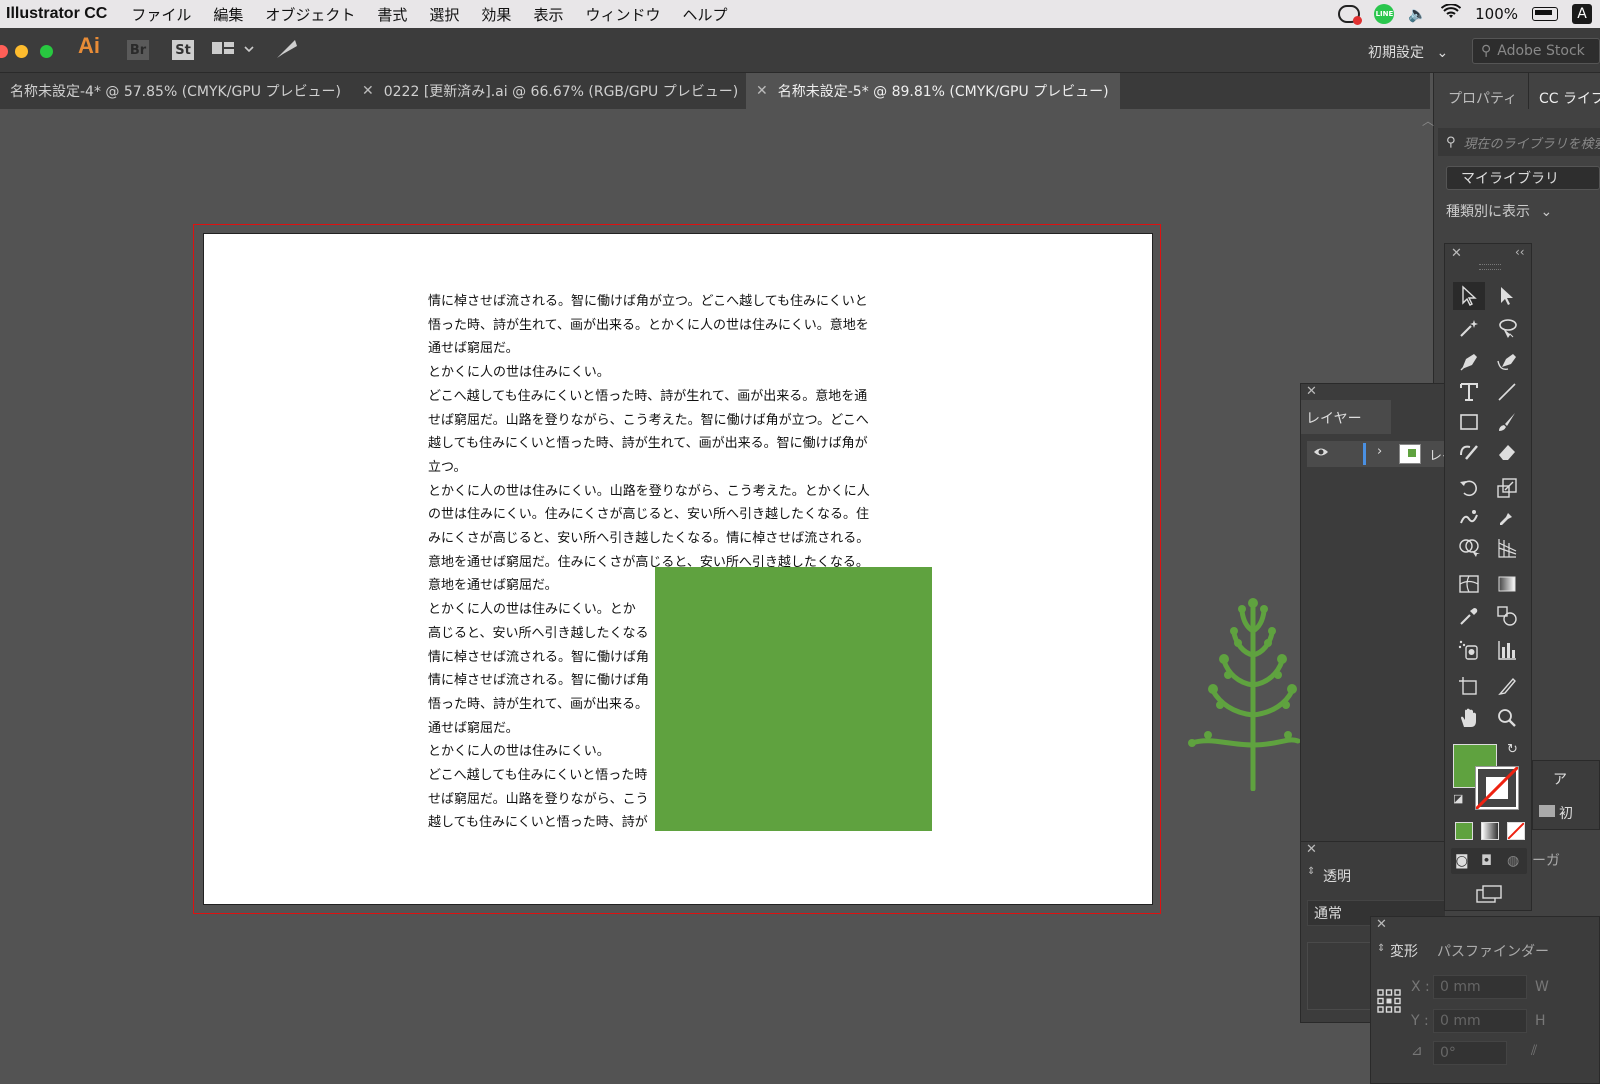 The height and width of the screenshot is (1084, 1600). Describe the element at coordinates (1469, 362) in the screenshot. I see `pen-tool` at that location.